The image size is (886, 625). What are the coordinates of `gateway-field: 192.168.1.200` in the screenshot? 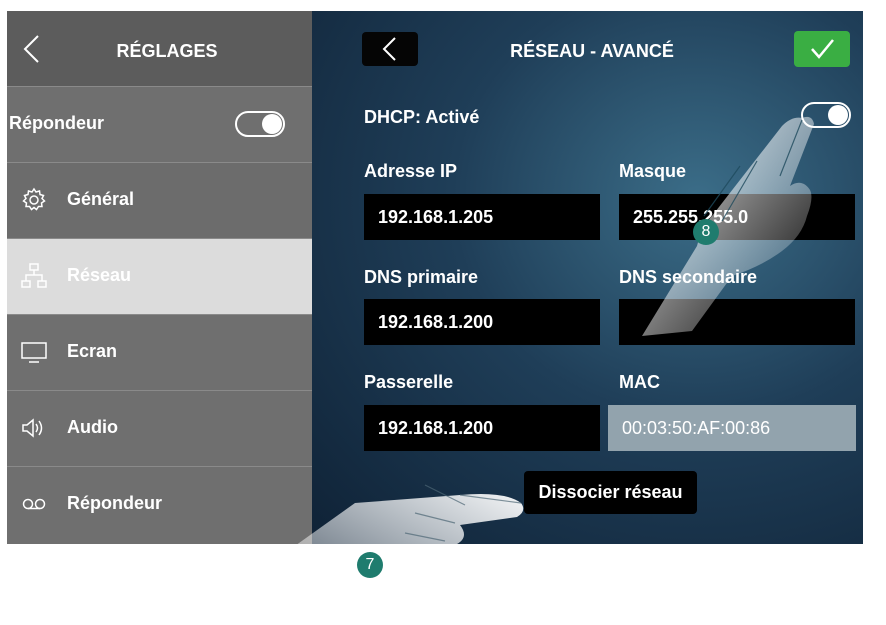 It's located at (482, 428).